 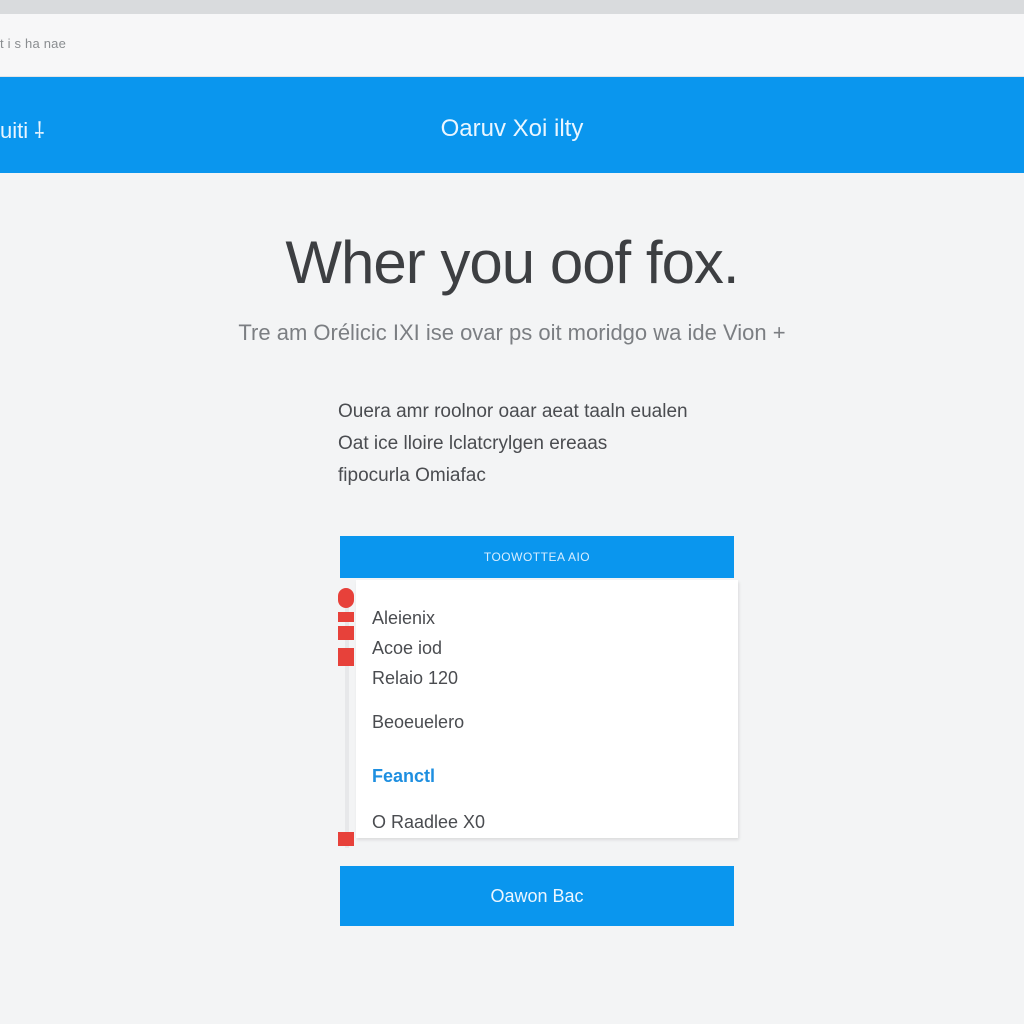 What do you see at coordinates (537, 557) in the screenshot?
I see `card-header: TOOWOTTEA AIO` at bounding box center [537, 557].